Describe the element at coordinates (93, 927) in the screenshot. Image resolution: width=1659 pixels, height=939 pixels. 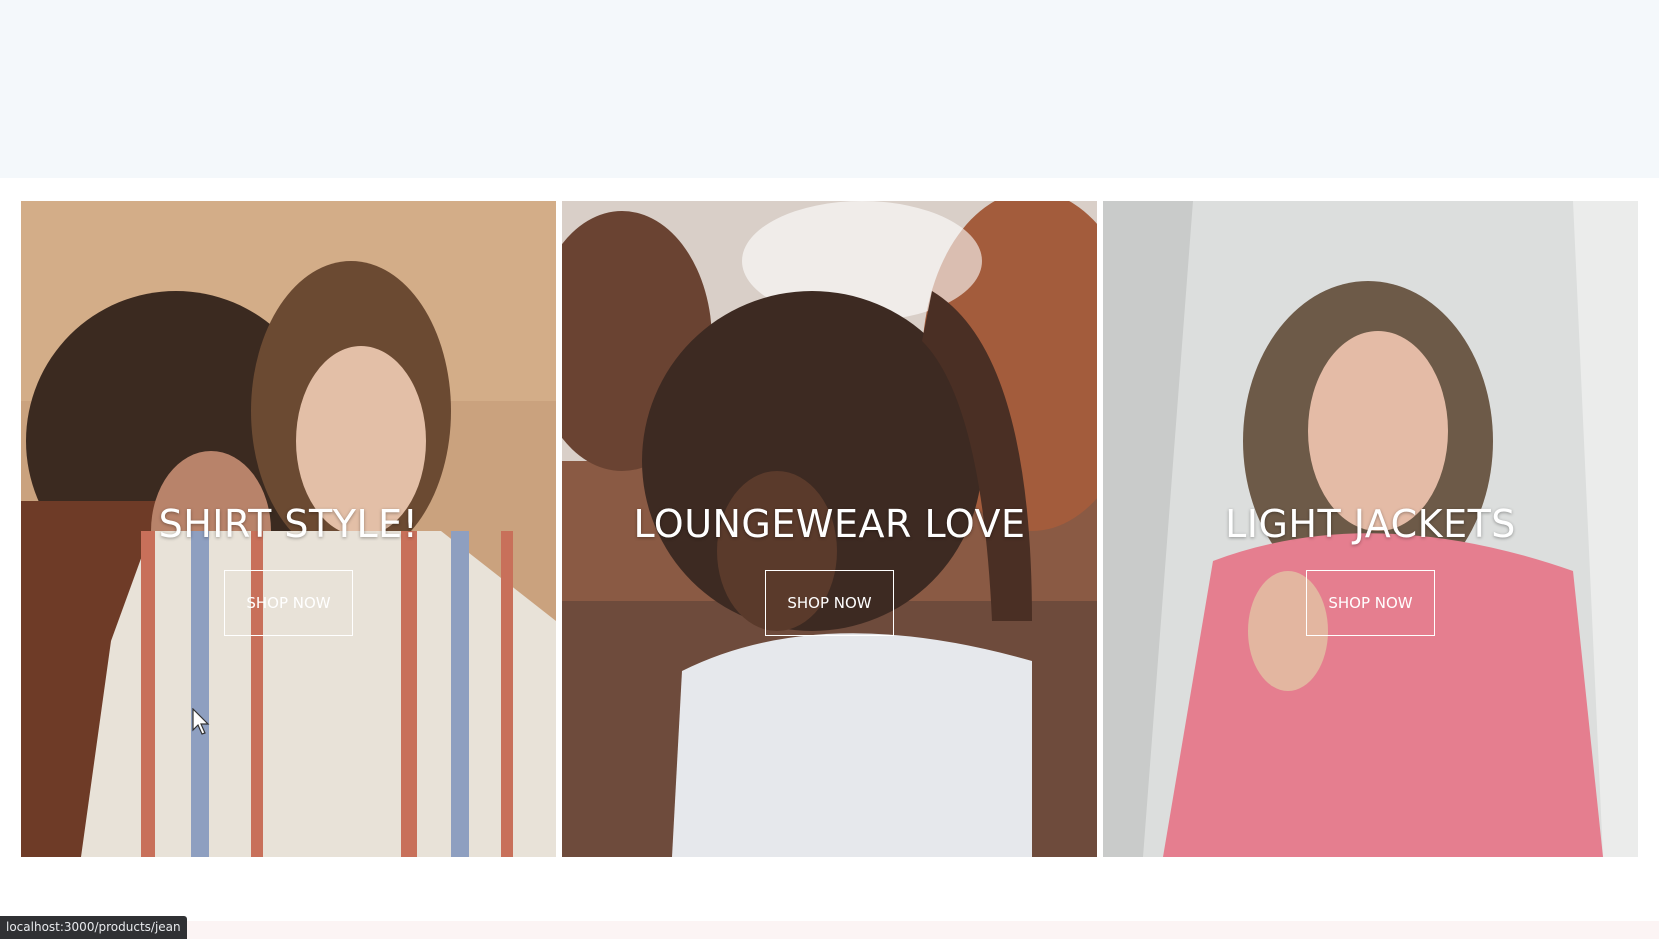
I see `link-status-bar: localhost:3000/products/jean` at that location.